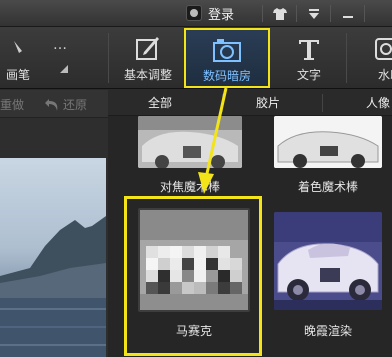  Describe the element at coordinates (227, 50) in the screenshot. I see `camera-icon` at that location.